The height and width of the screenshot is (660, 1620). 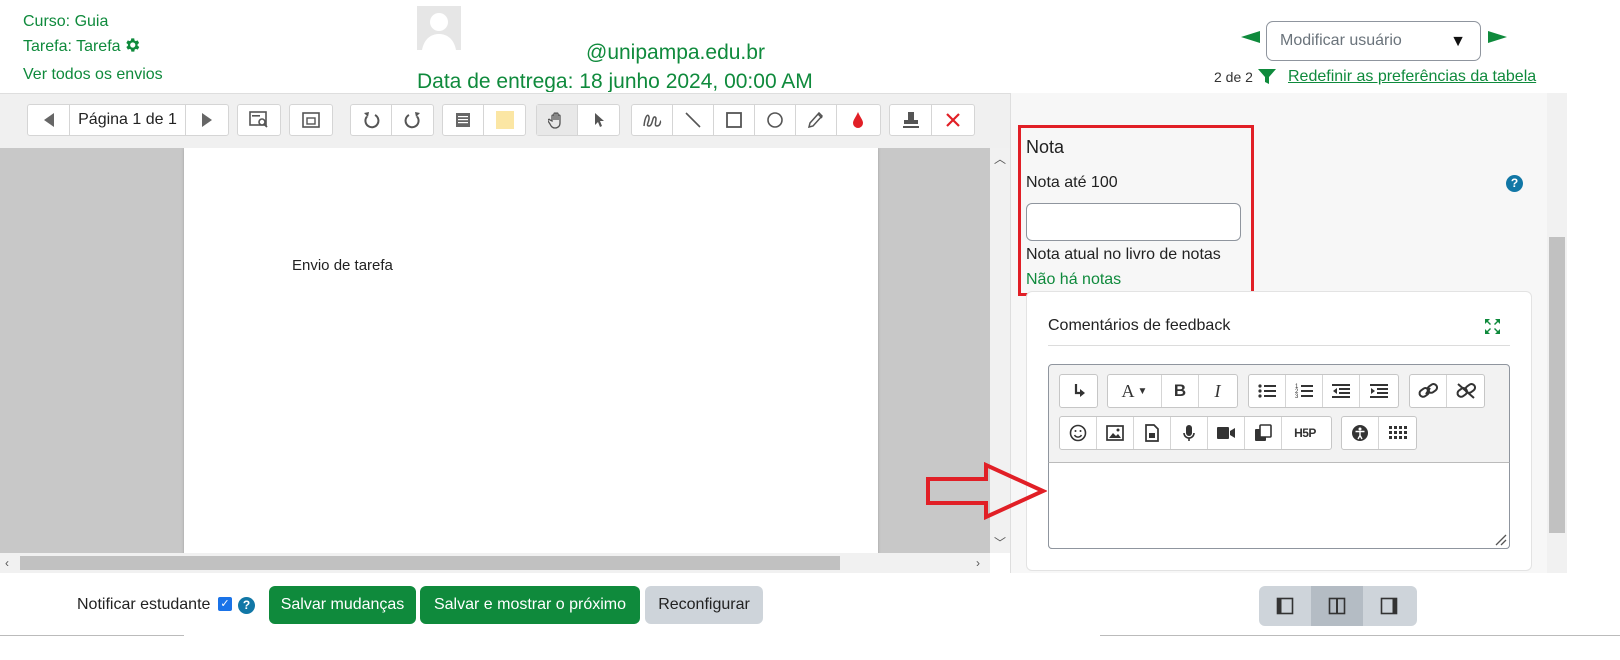 I want to click on save-and-show-next-button: Salvar e mostrar o próximo, so click(x=530, y=605).